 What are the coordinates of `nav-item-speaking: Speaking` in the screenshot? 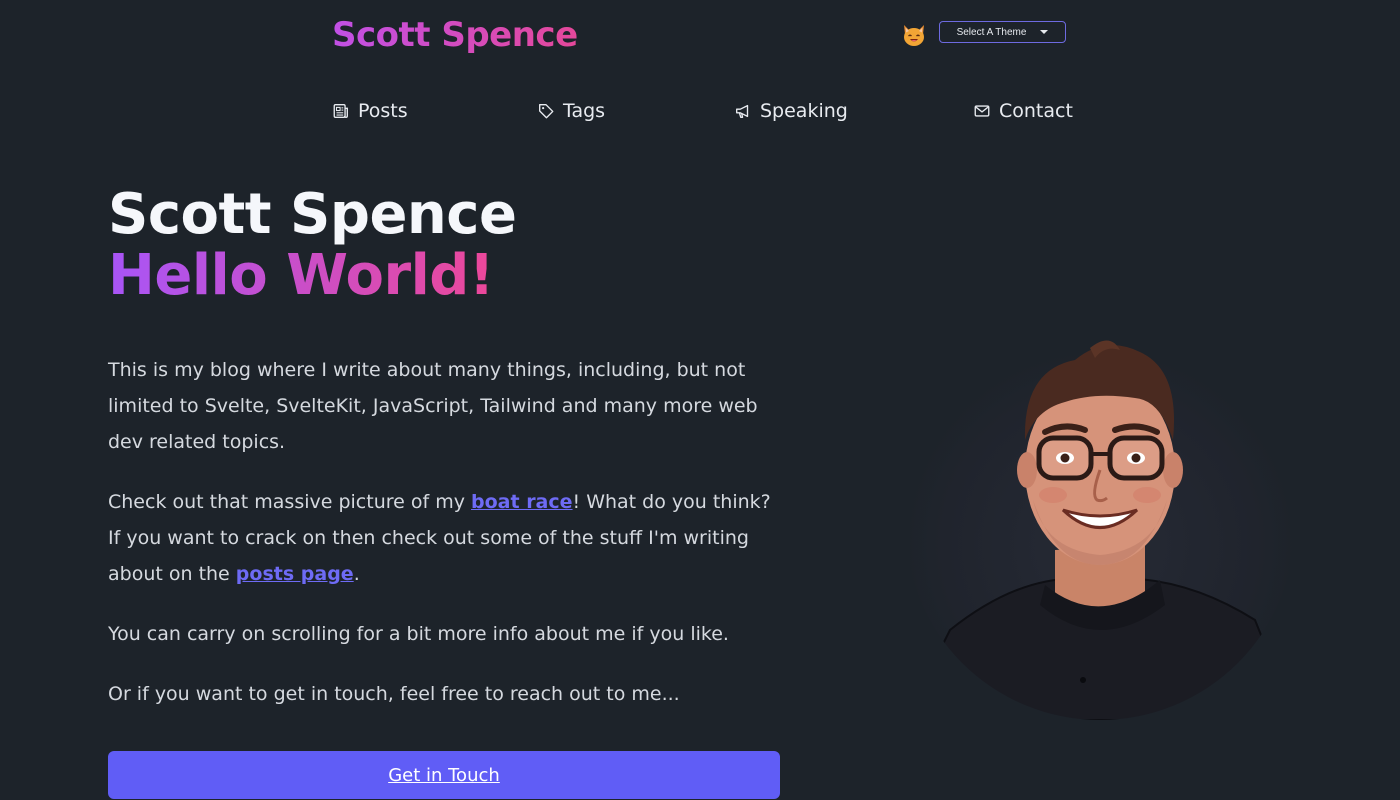 It's located at (791, 111).